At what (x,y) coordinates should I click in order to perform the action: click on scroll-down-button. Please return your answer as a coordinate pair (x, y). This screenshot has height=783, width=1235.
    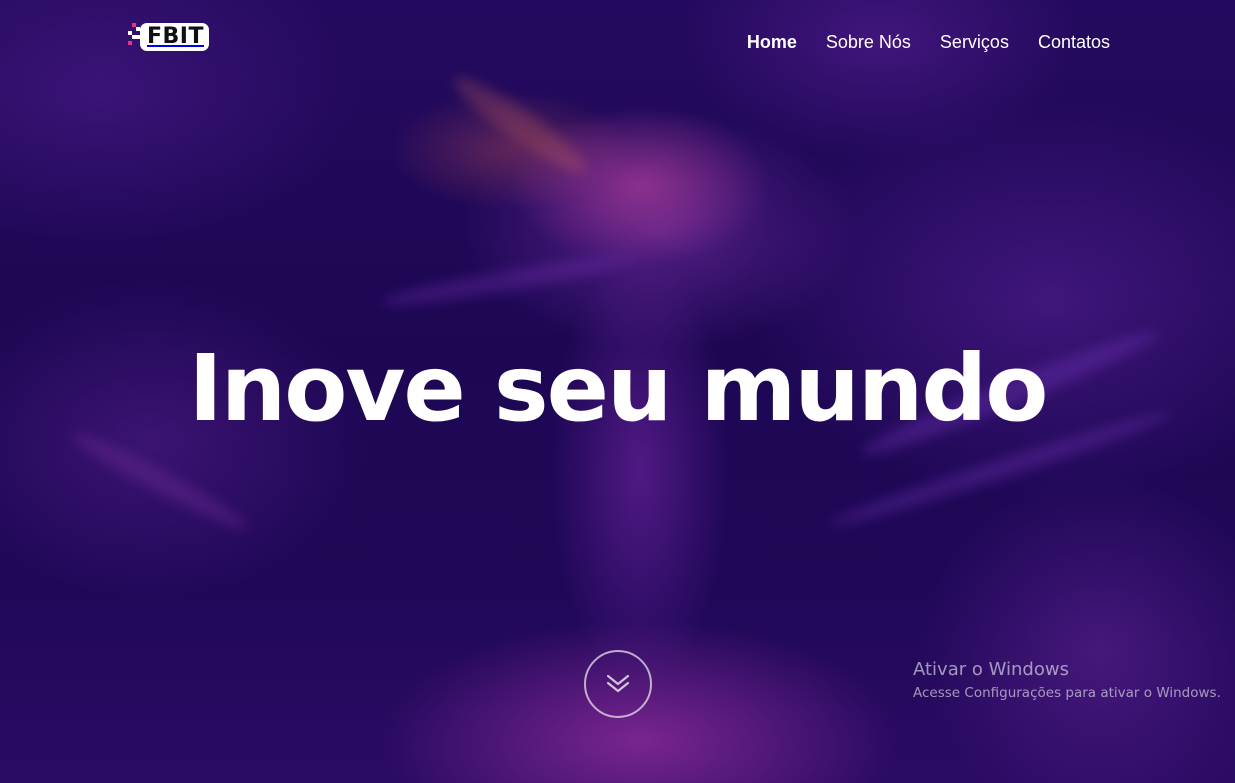
    Looking at the image, I should click on (618, 684).